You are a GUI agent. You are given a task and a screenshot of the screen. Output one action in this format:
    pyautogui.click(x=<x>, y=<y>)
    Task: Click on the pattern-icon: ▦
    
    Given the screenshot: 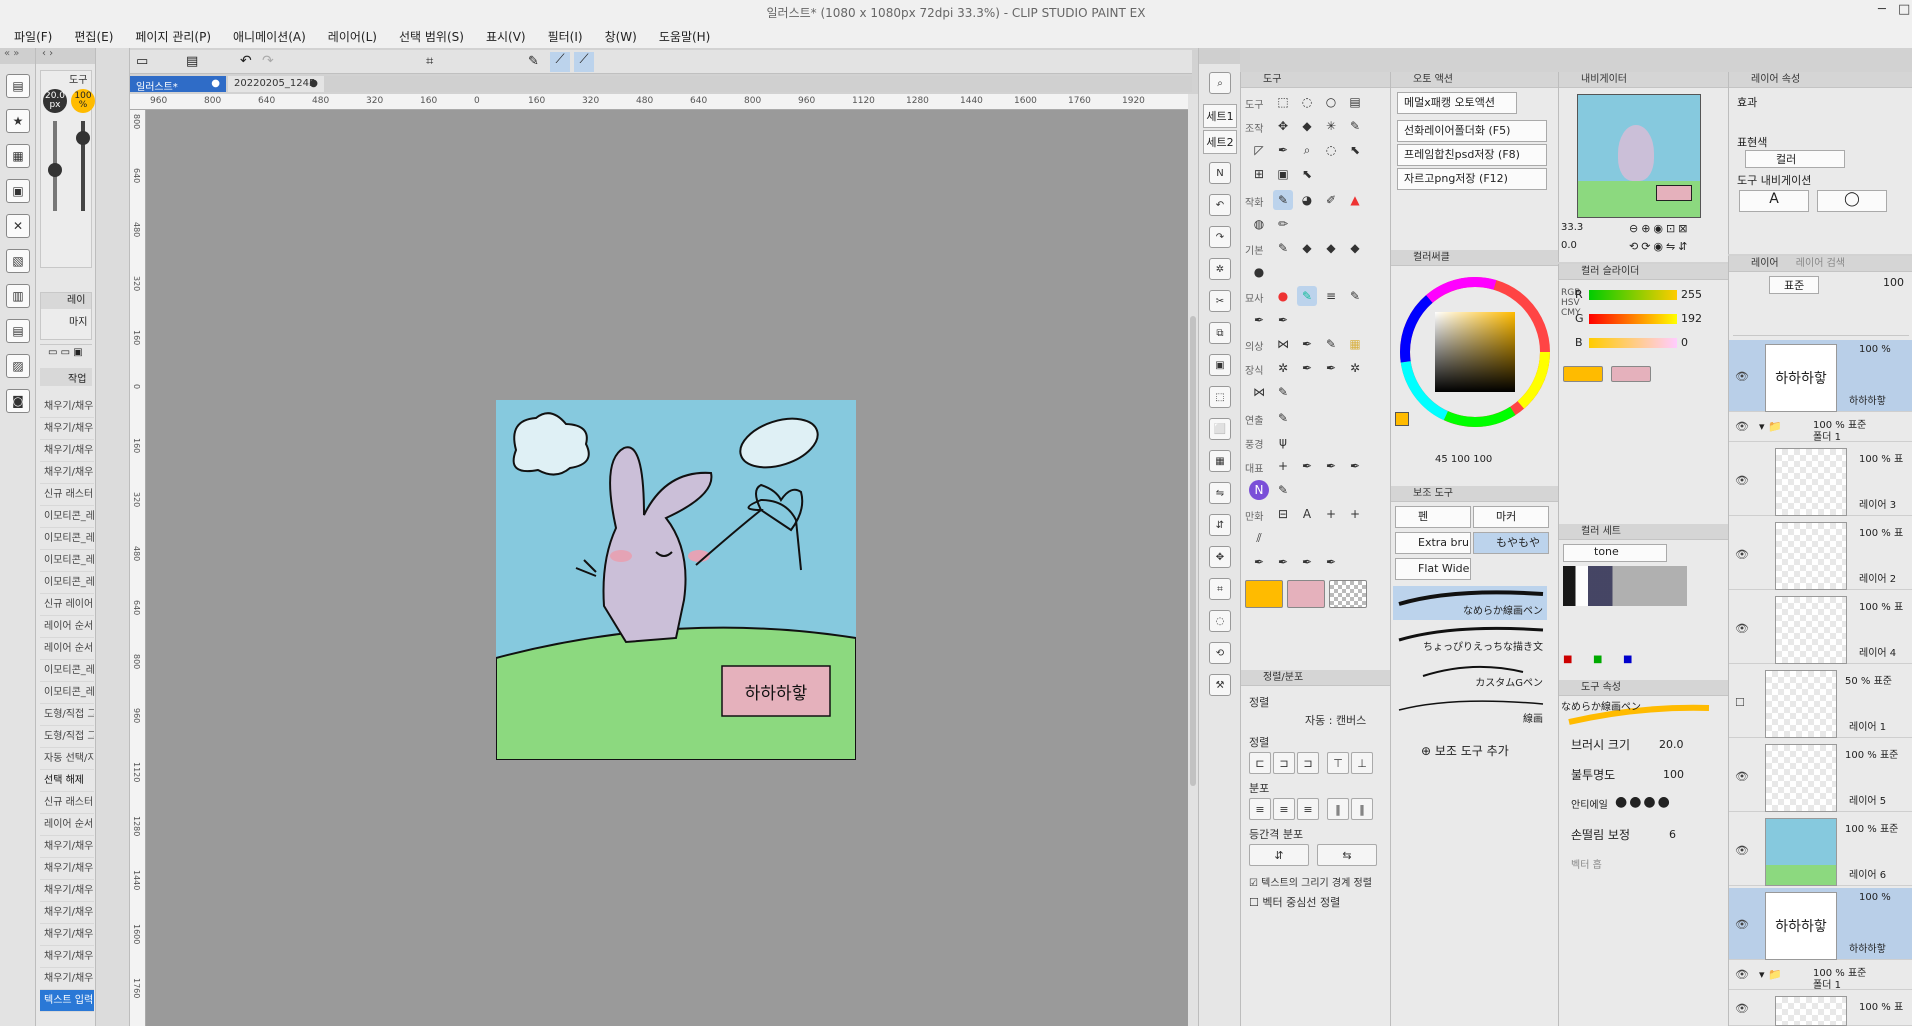 What is the action you would take?
    pyautogui.click(x=1355, y=344)
    